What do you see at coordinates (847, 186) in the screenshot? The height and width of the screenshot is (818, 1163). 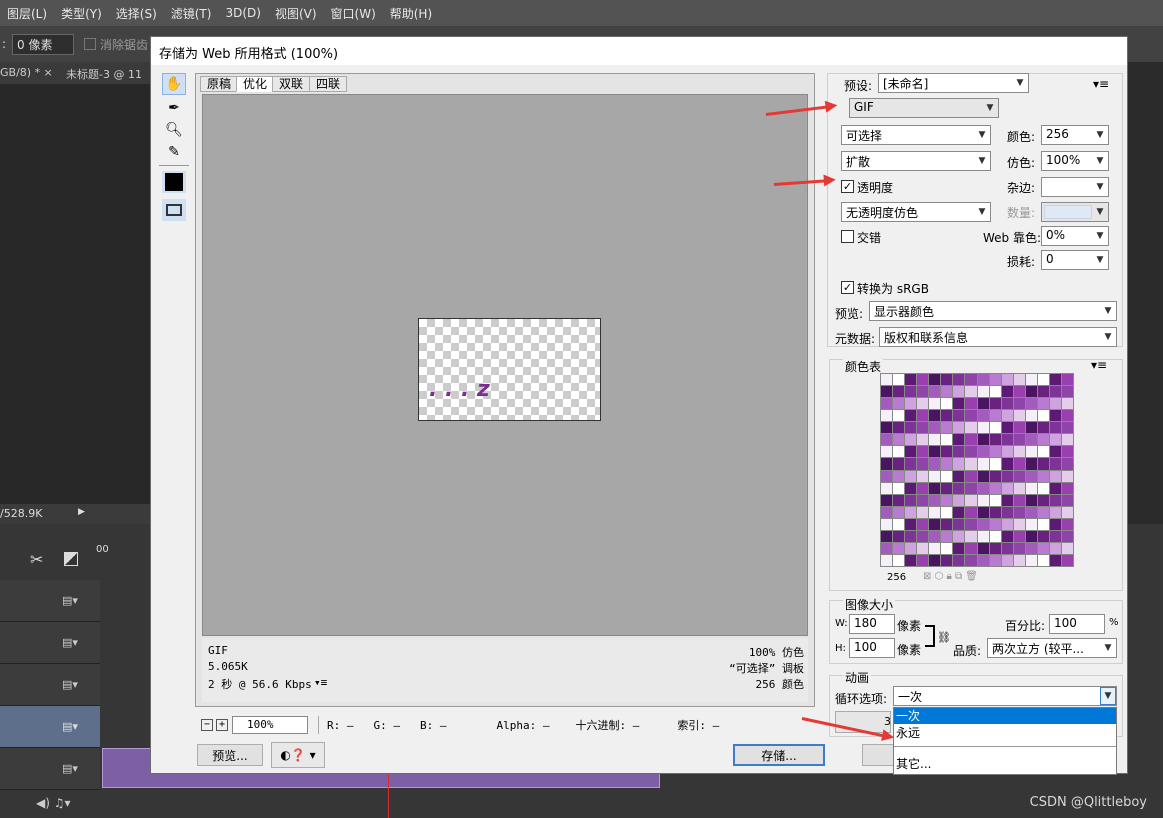 I see `transparency-checkbox: ✓` at bounding box center [847, 186].